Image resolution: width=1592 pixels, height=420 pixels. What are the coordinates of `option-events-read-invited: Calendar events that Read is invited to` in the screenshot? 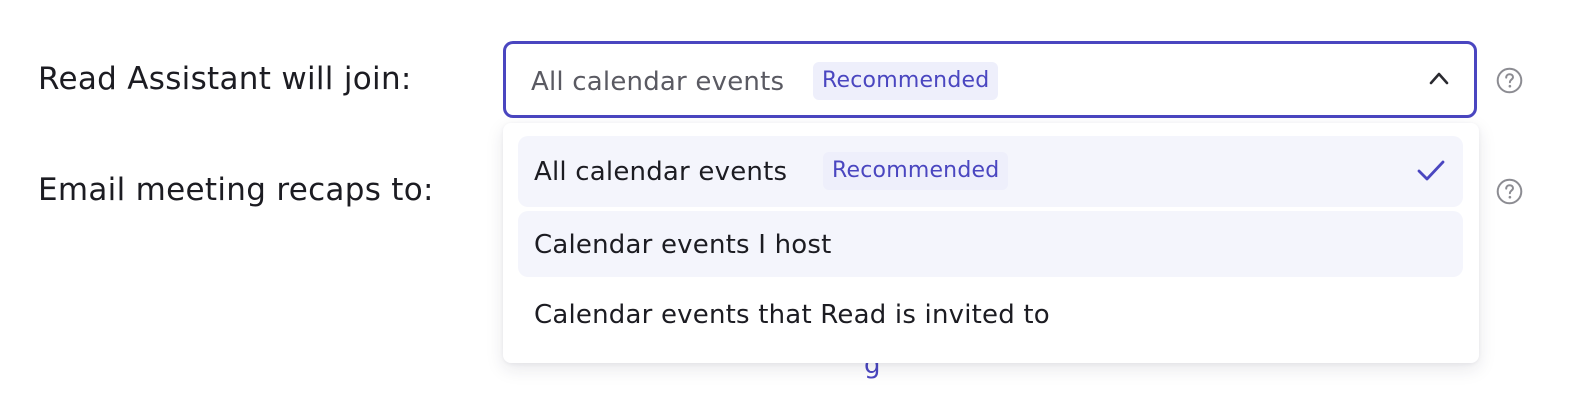 It's located at (990, 314).